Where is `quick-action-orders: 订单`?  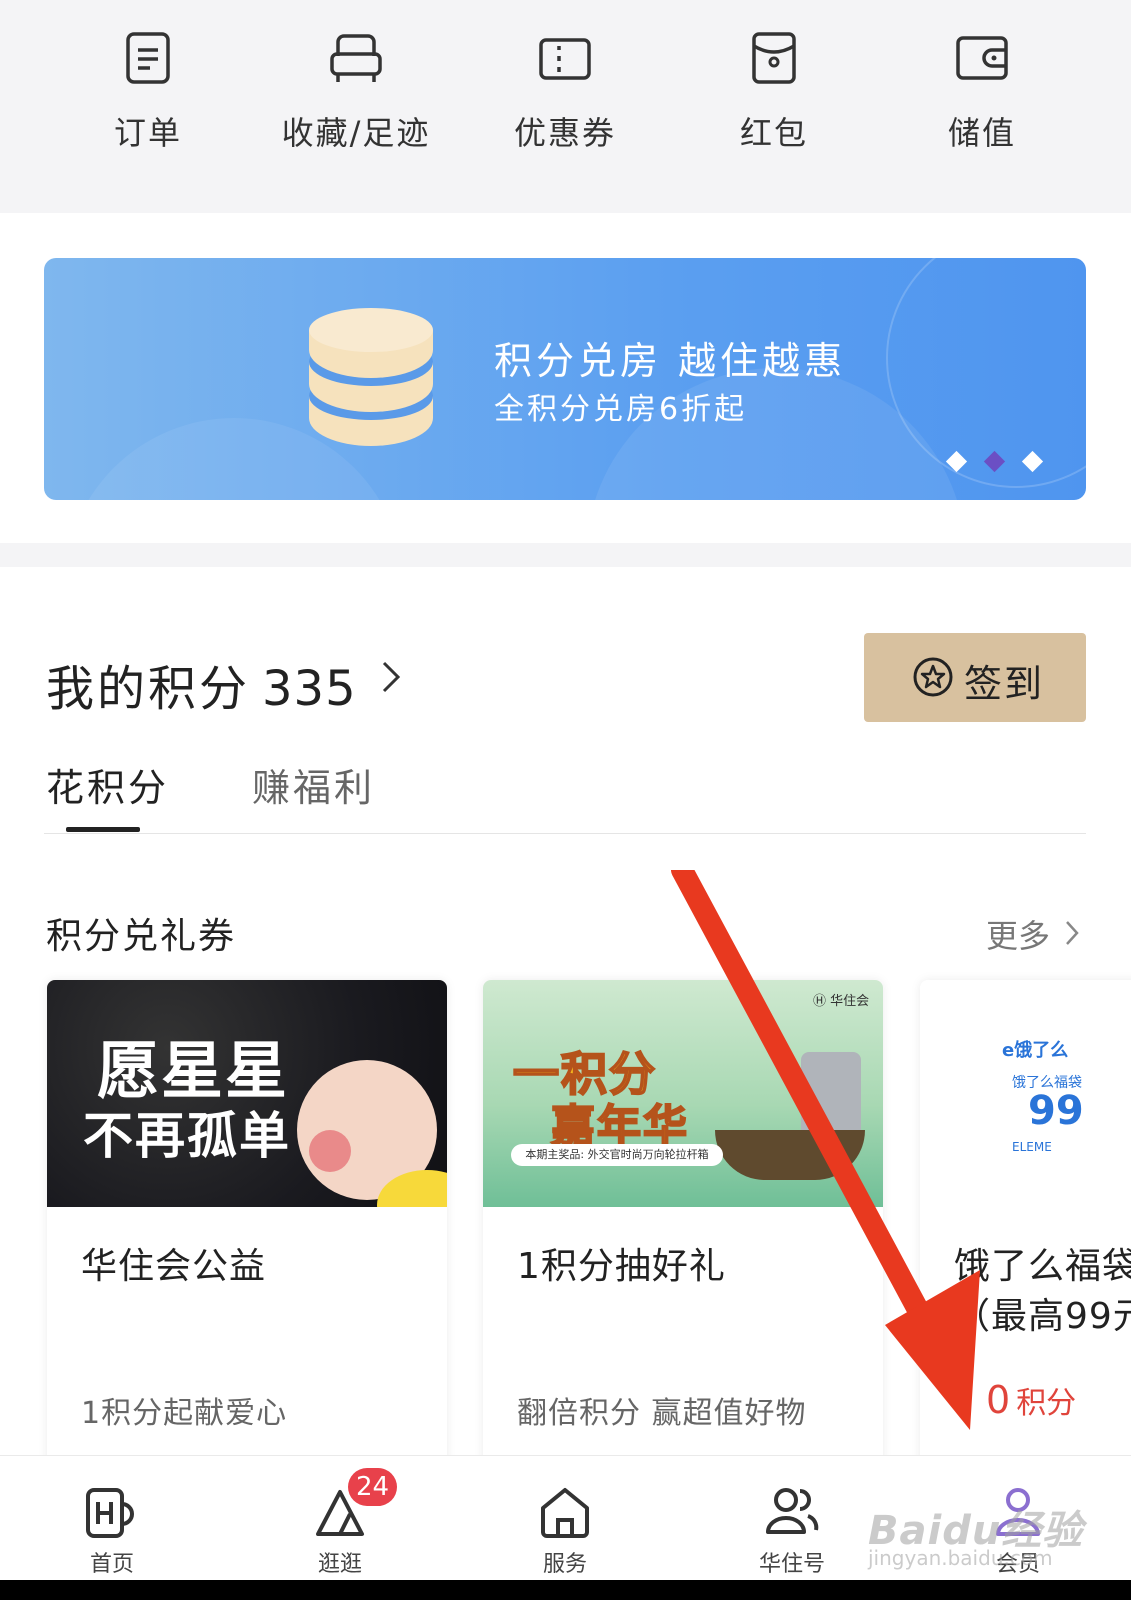 quick-action-orders: 订单 is located at coordinates (148, 92).